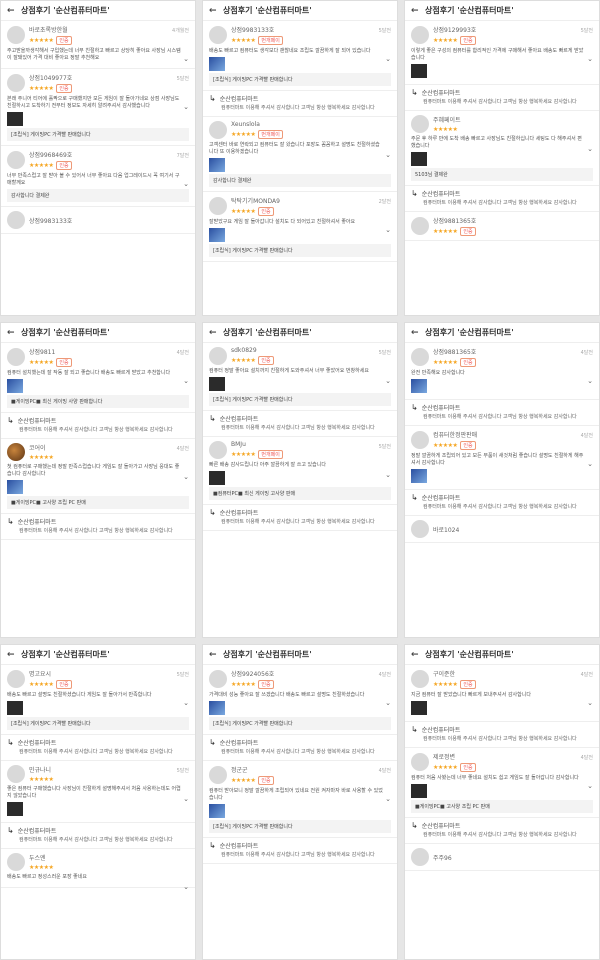 The image size is (600, 960). What do you see at coordinates (311, 769) in the screenshot?
I see `reviewer-name: 정군군` at bounding box center [311, 769].